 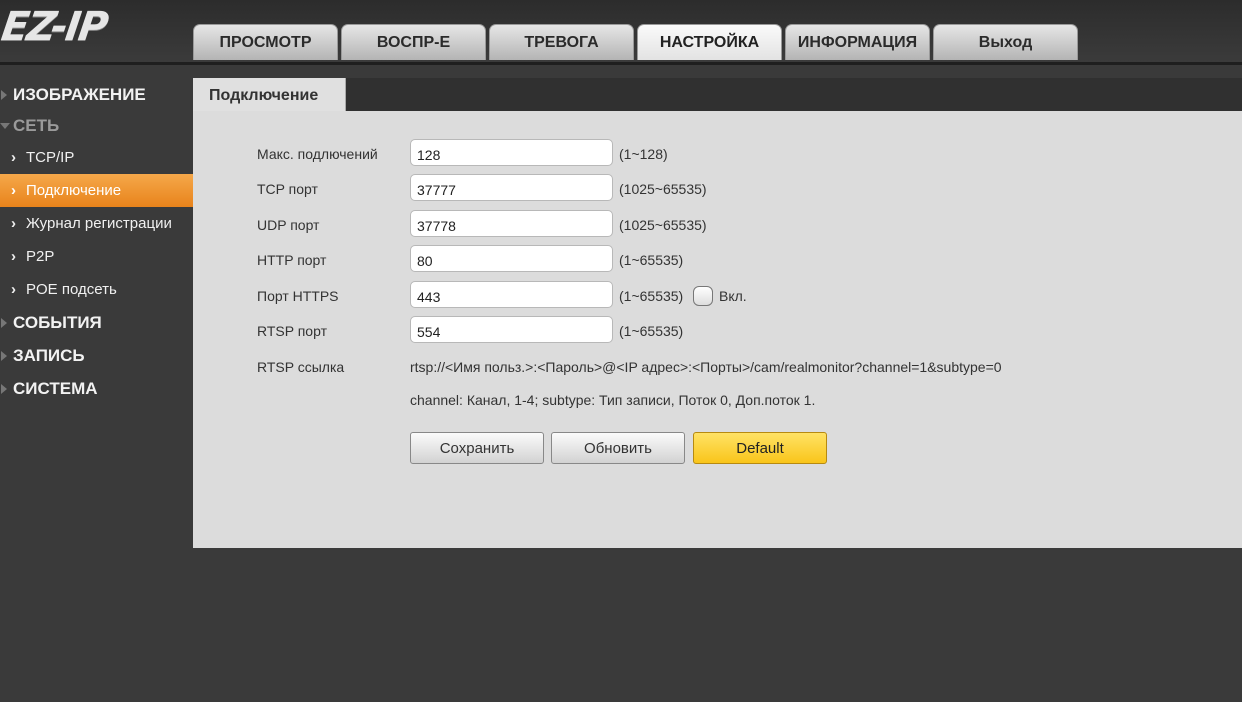 What do you see at coordinates (265, 42) in the screenshot?
I see `tab-preview: ПРОСМОТР` at bounding box center [265, 42].